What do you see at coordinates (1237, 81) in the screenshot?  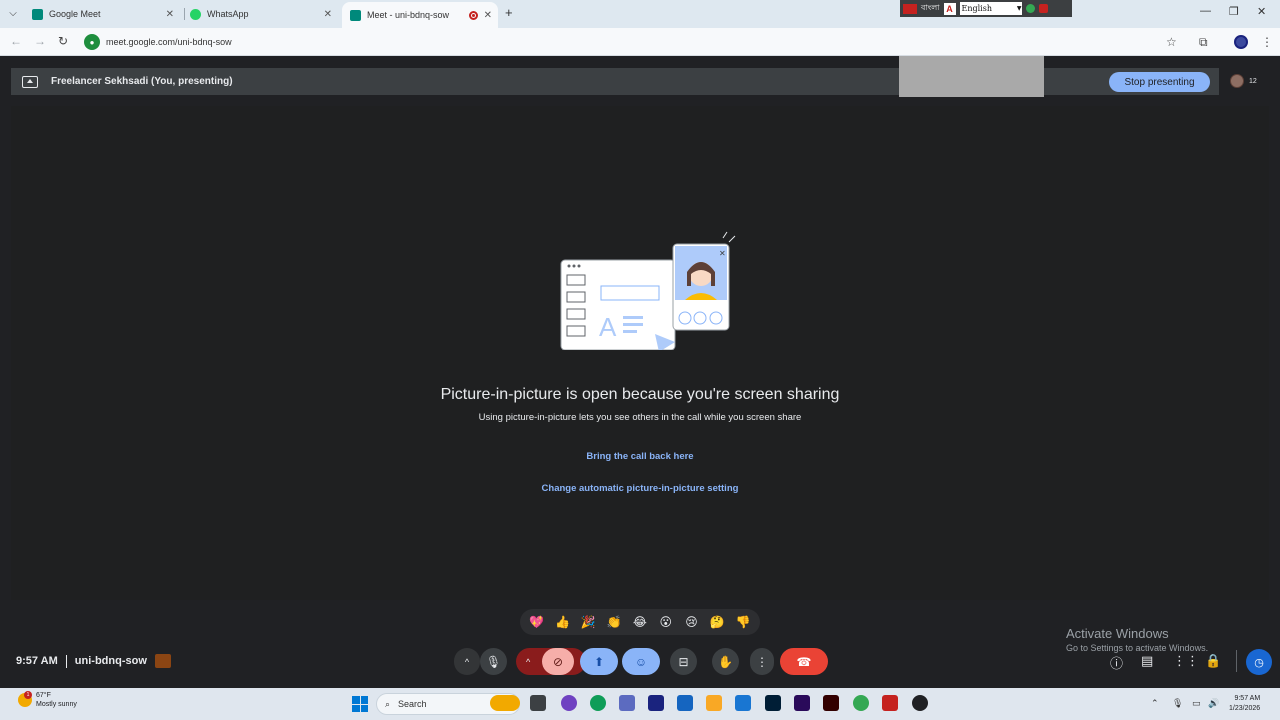 I see `participant-avatar` at bounding box center [1237, 81].